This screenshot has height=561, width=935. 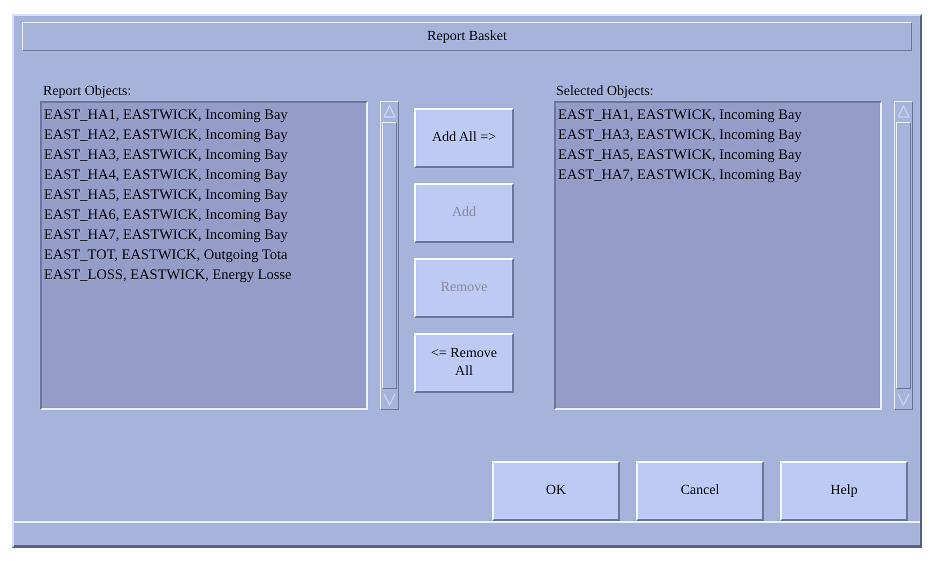 I want to click on dialog-button: Cancel, so click(x=700, y=490).